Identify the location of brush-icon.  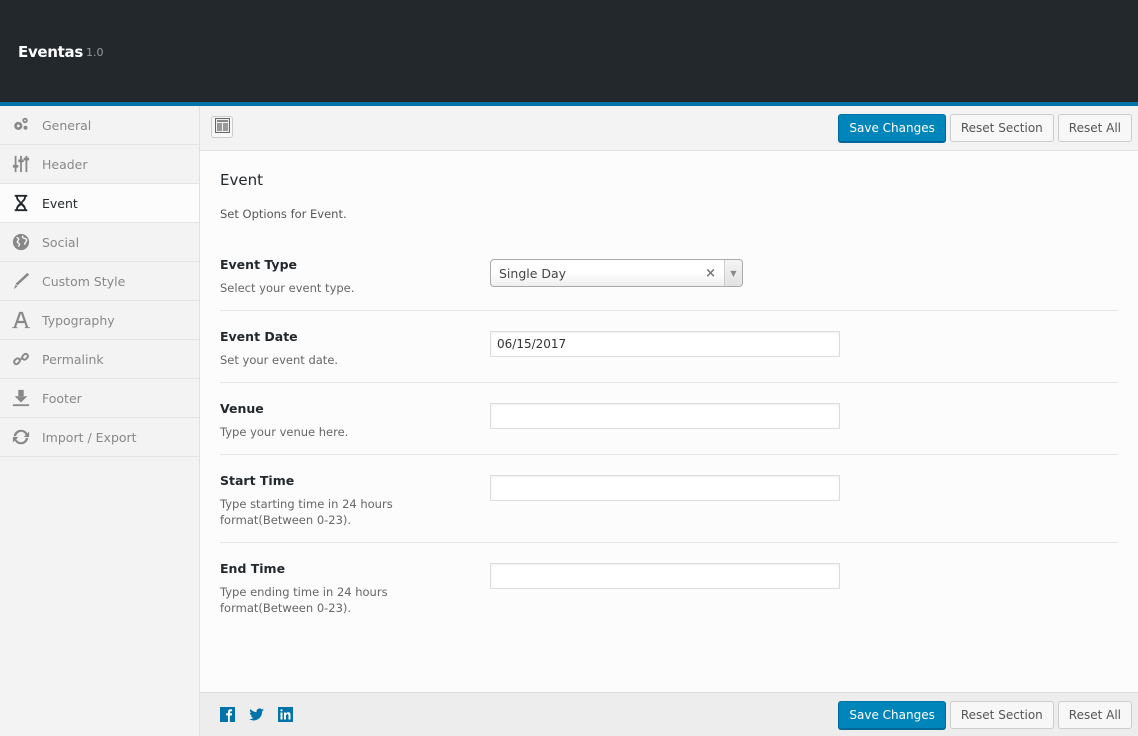
(21, 281).